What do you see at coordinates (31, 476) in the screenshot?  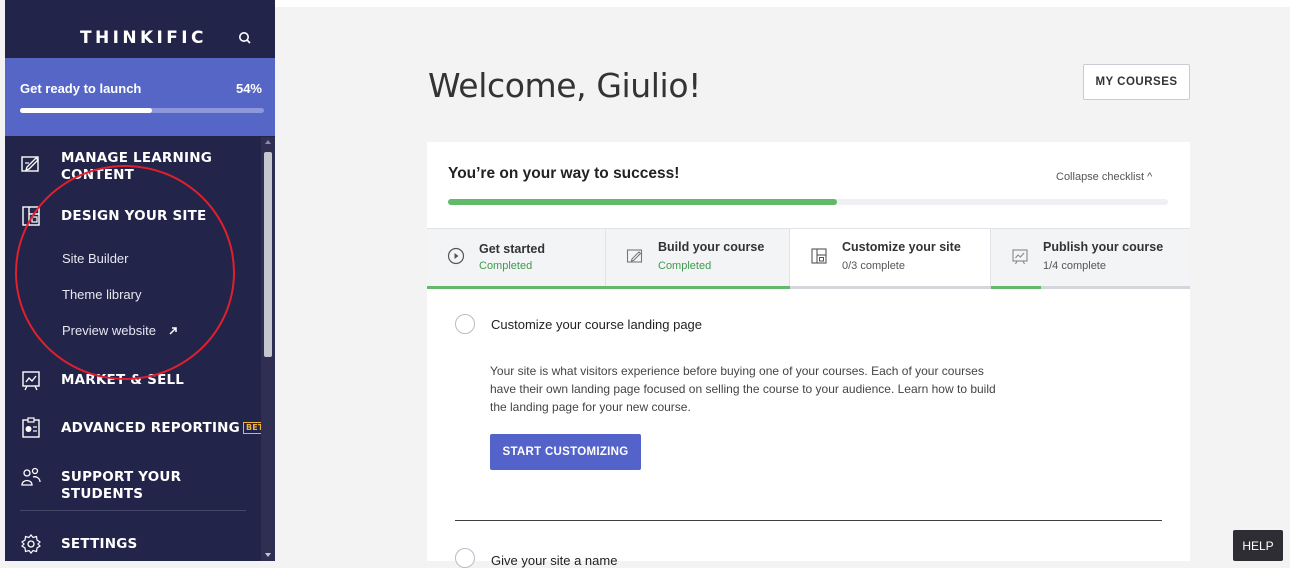 I see `people-icon` at bounding box center [31, 476].